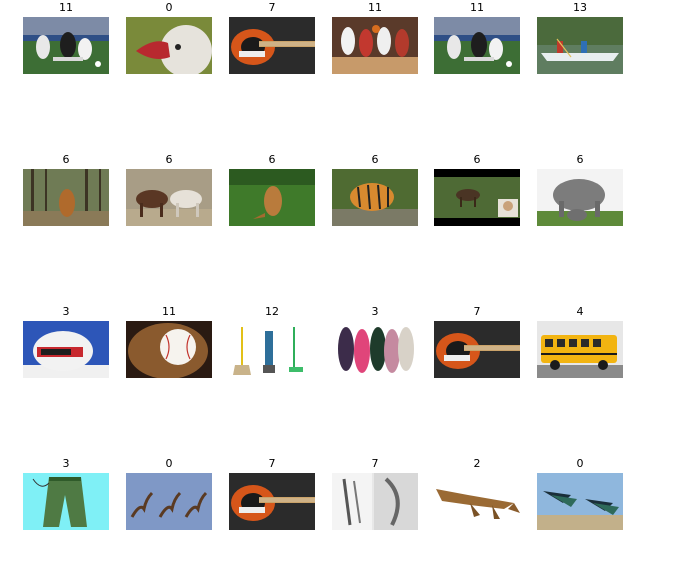 Image resolution: width=676 pixels, height=563 pixels. Describe the element at coordinates (477, 197) in the screenshot. I see `deer-video-image` at that location.